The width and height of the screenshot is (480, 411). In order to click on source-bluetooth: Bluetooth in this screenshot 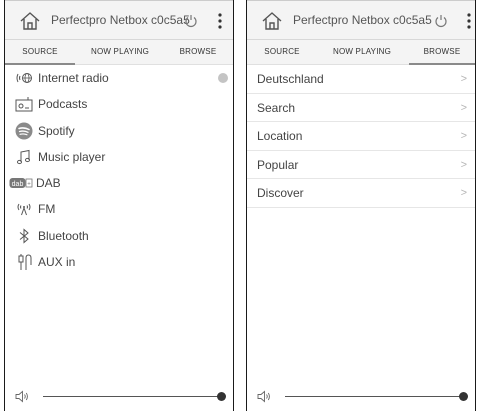, I will do `click(119, 236)`.